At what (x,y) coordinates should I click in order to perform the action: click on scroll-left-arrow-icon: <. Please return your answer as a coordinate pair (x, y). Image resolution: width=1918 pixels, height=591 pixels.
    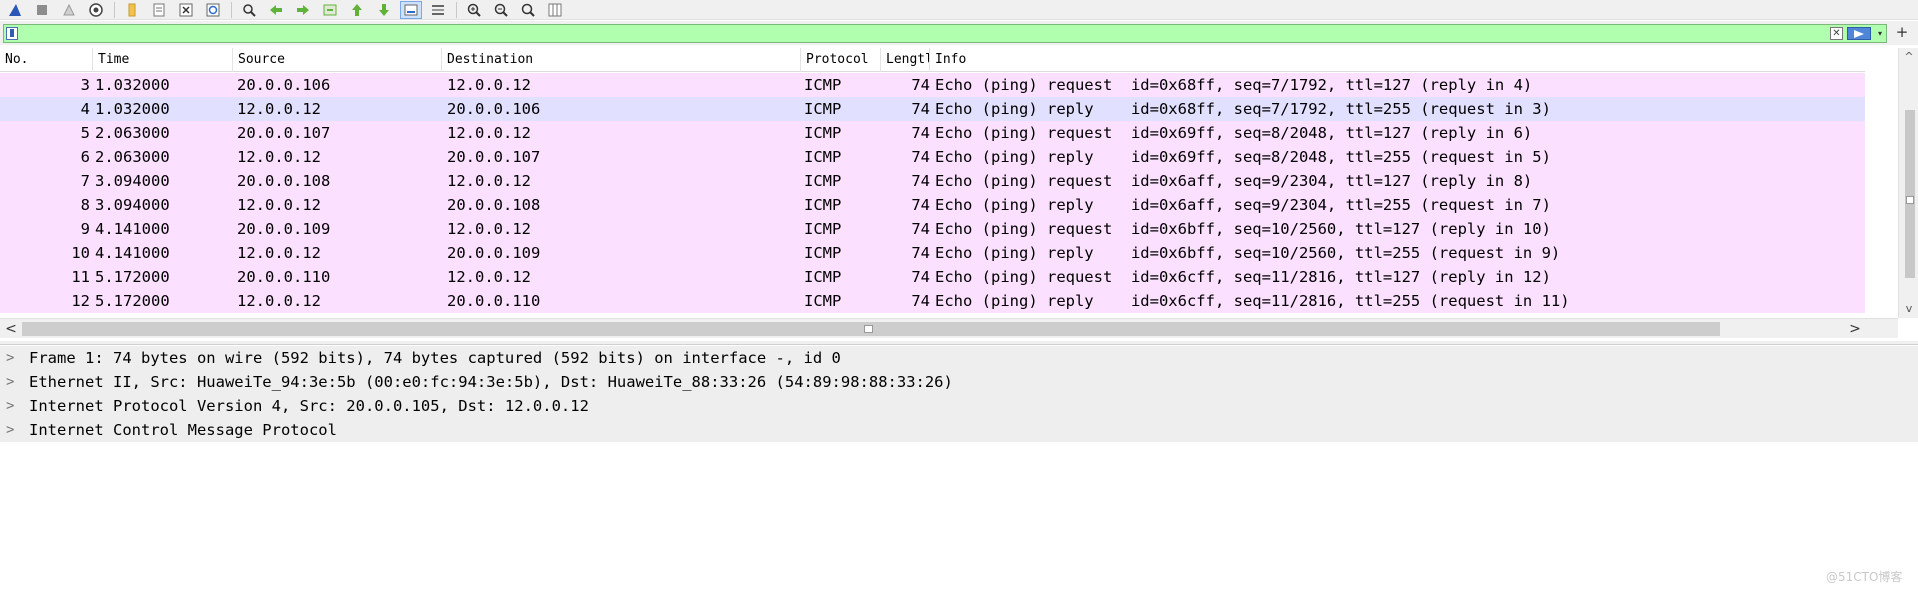
    Looking at the image, I should click on (11, 329).